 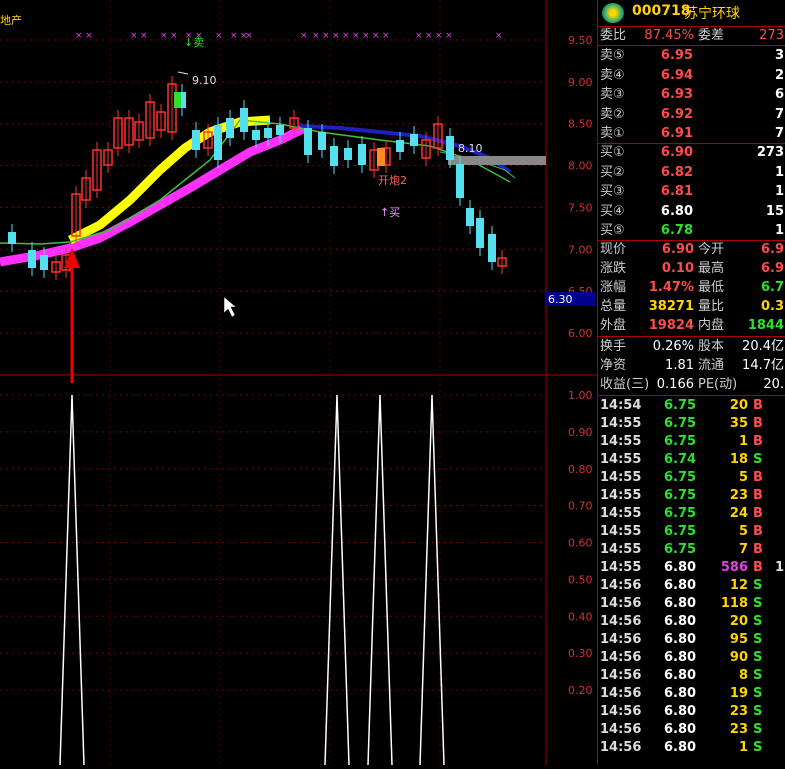 What do you see at coordinates (676, 114) in the screenshot?
I see `level-price: 6.92` at bounding box center [676, 114].